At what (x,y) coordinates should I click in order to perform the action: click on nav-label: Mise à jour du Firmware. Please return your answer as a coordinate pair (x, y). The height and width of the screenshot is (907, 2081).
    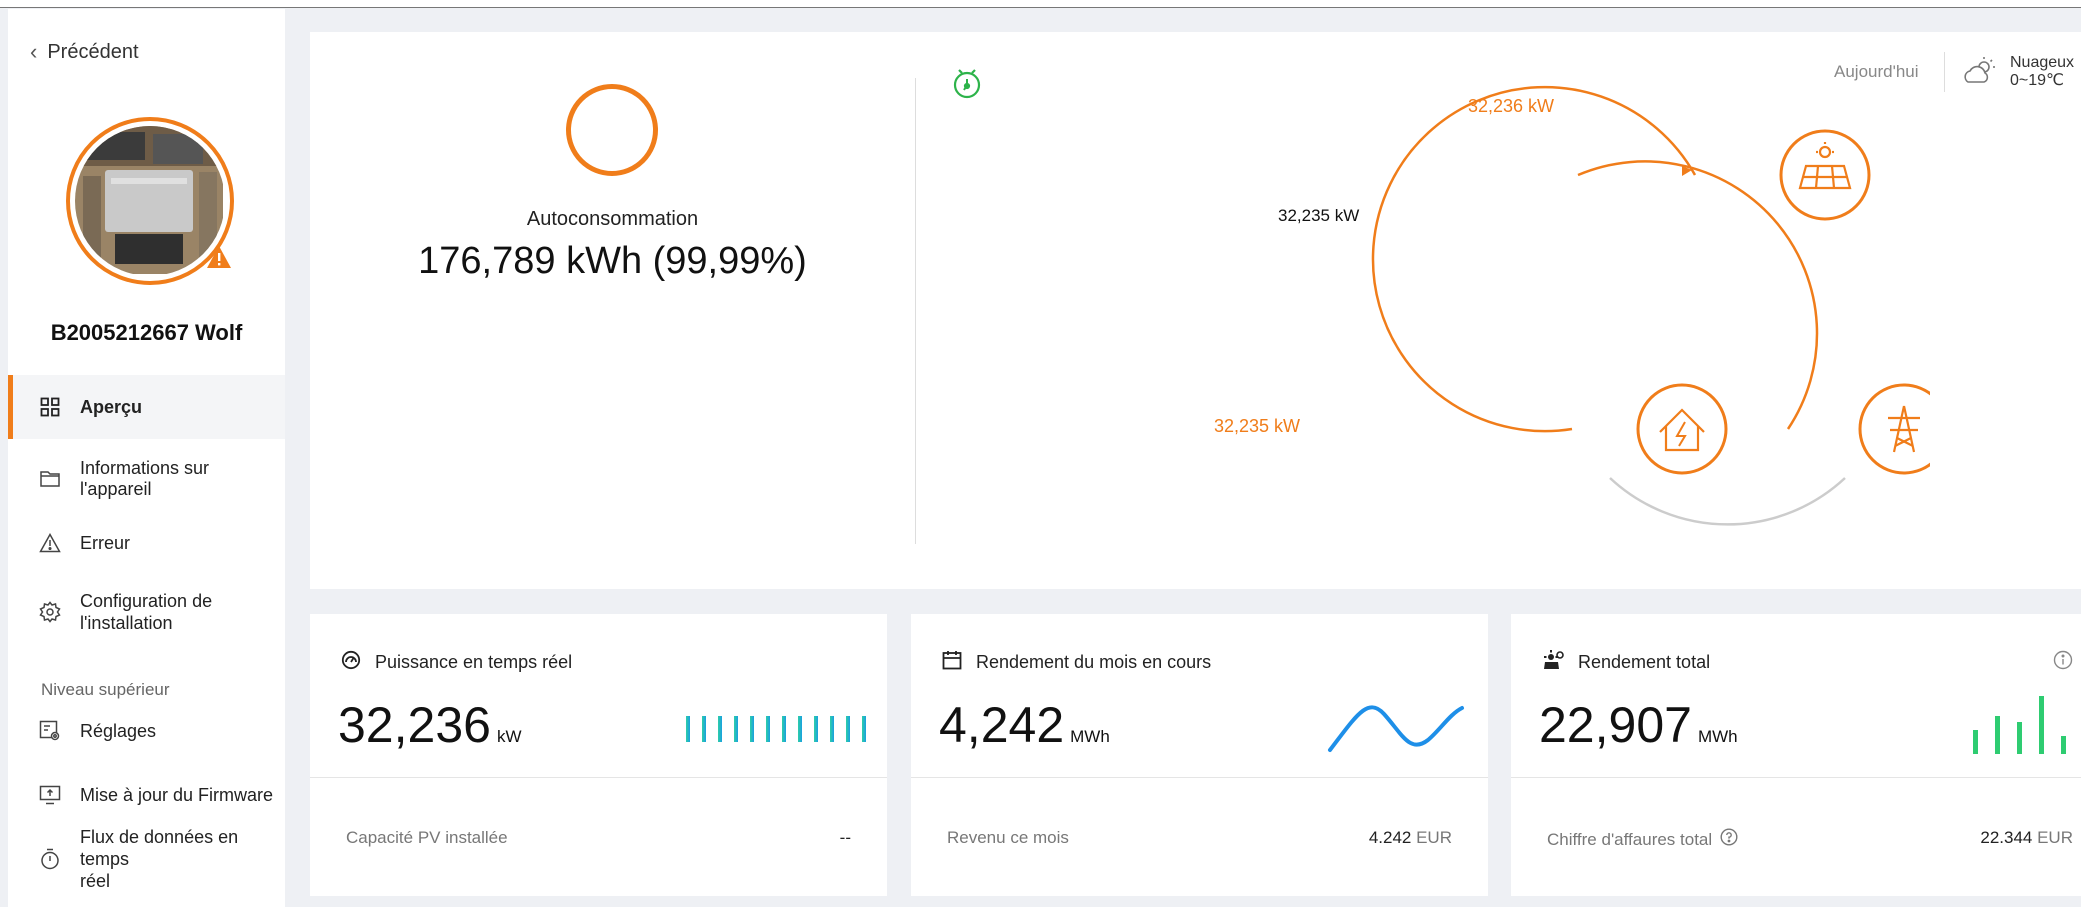
    Looking at the image, I should click on (177, 794).